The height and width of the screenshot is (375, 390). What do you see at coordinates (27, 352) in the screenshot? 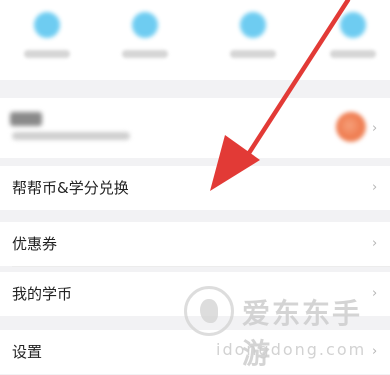
I see `menu-item-settings-label: 设置` at bounding box center [27, 352].